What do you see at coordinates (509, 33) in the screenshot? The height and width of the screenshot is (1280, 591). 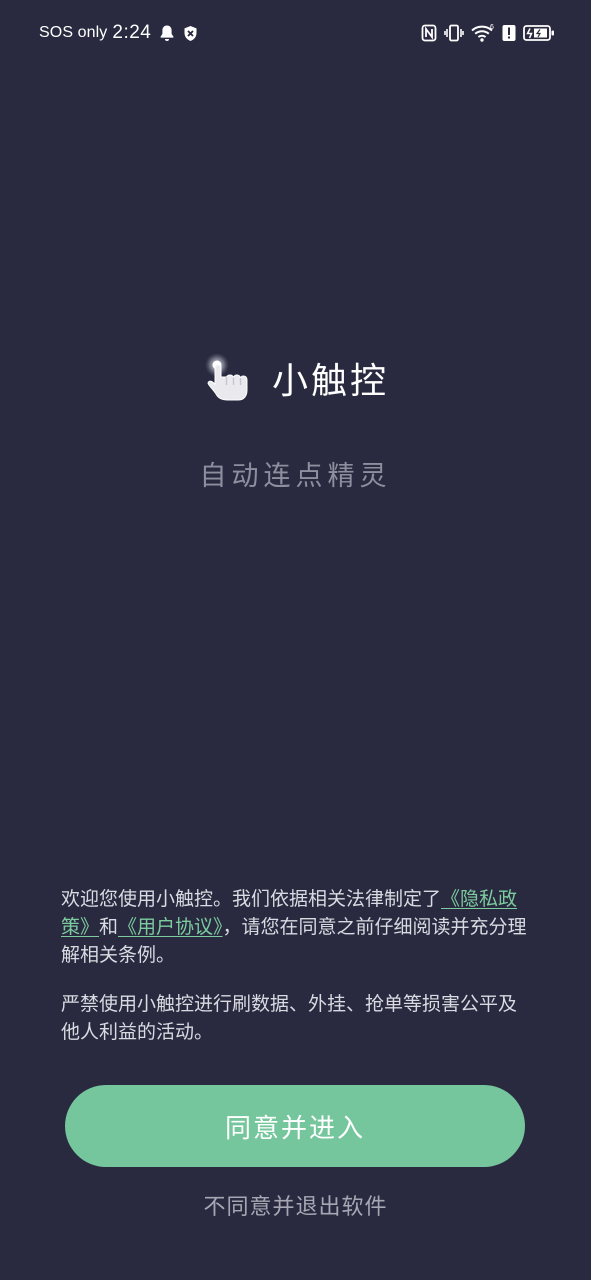 I see `alert-icon` at bounding box center [509, 33].